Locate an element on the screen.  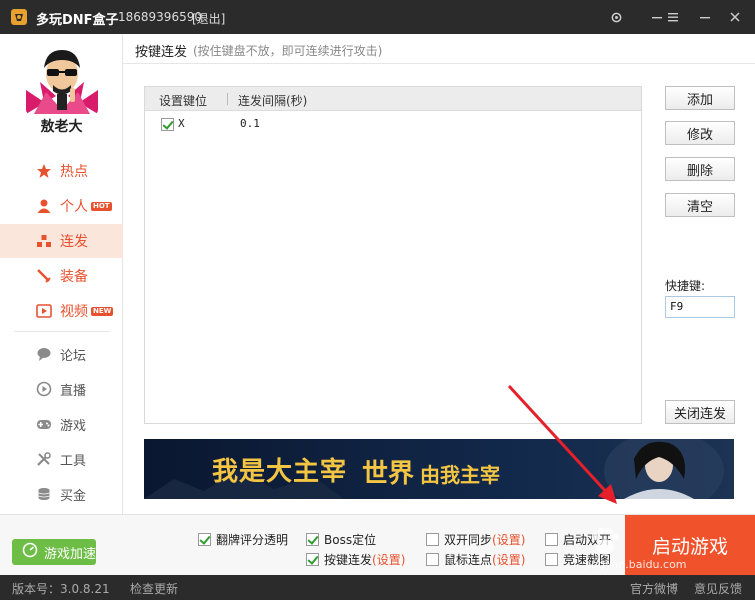
nav-item-hot: 热点 is located at coordinates (61, 171).